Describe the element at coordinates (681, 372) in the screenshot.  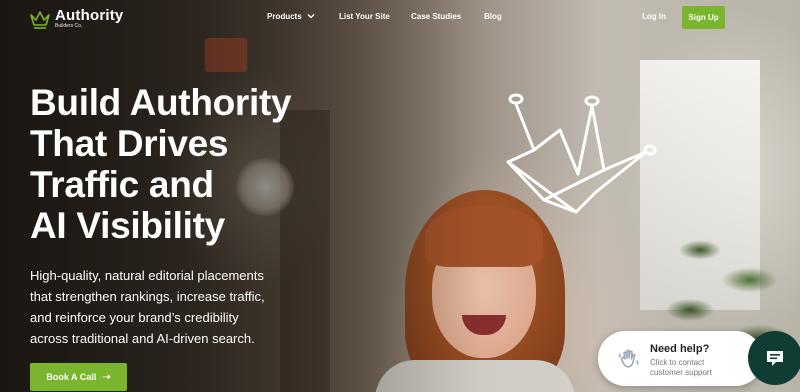
I see `help-subtitle-line: customer support` at that location.